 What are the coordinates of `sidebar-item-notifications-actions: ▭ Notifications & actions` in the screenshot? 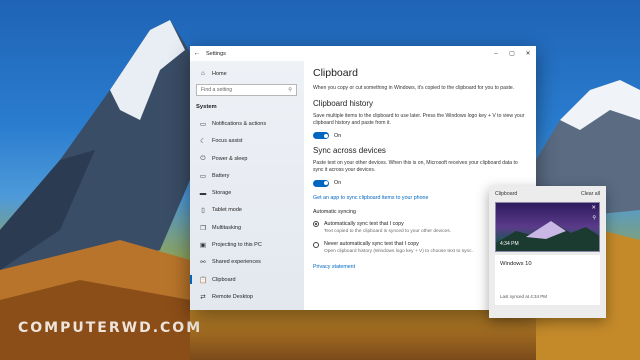 It's located at (247, 123).